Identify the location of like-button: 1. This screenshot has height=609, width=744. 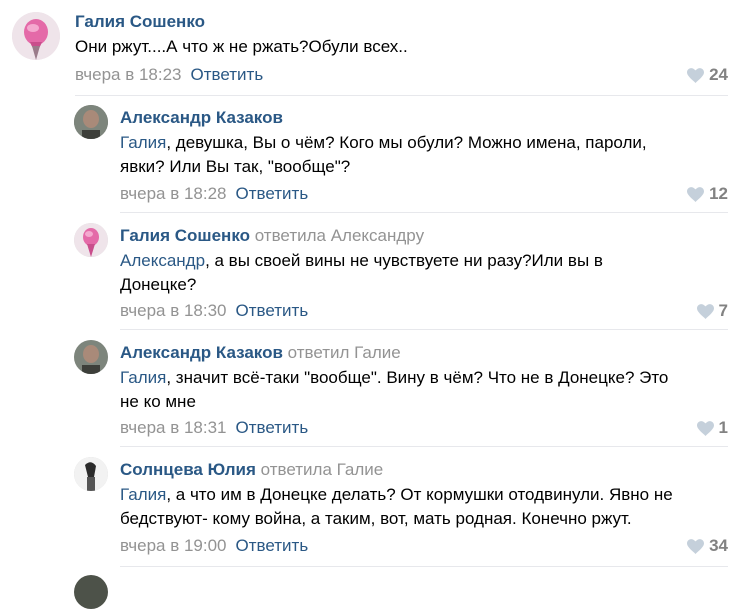
(712, 428).